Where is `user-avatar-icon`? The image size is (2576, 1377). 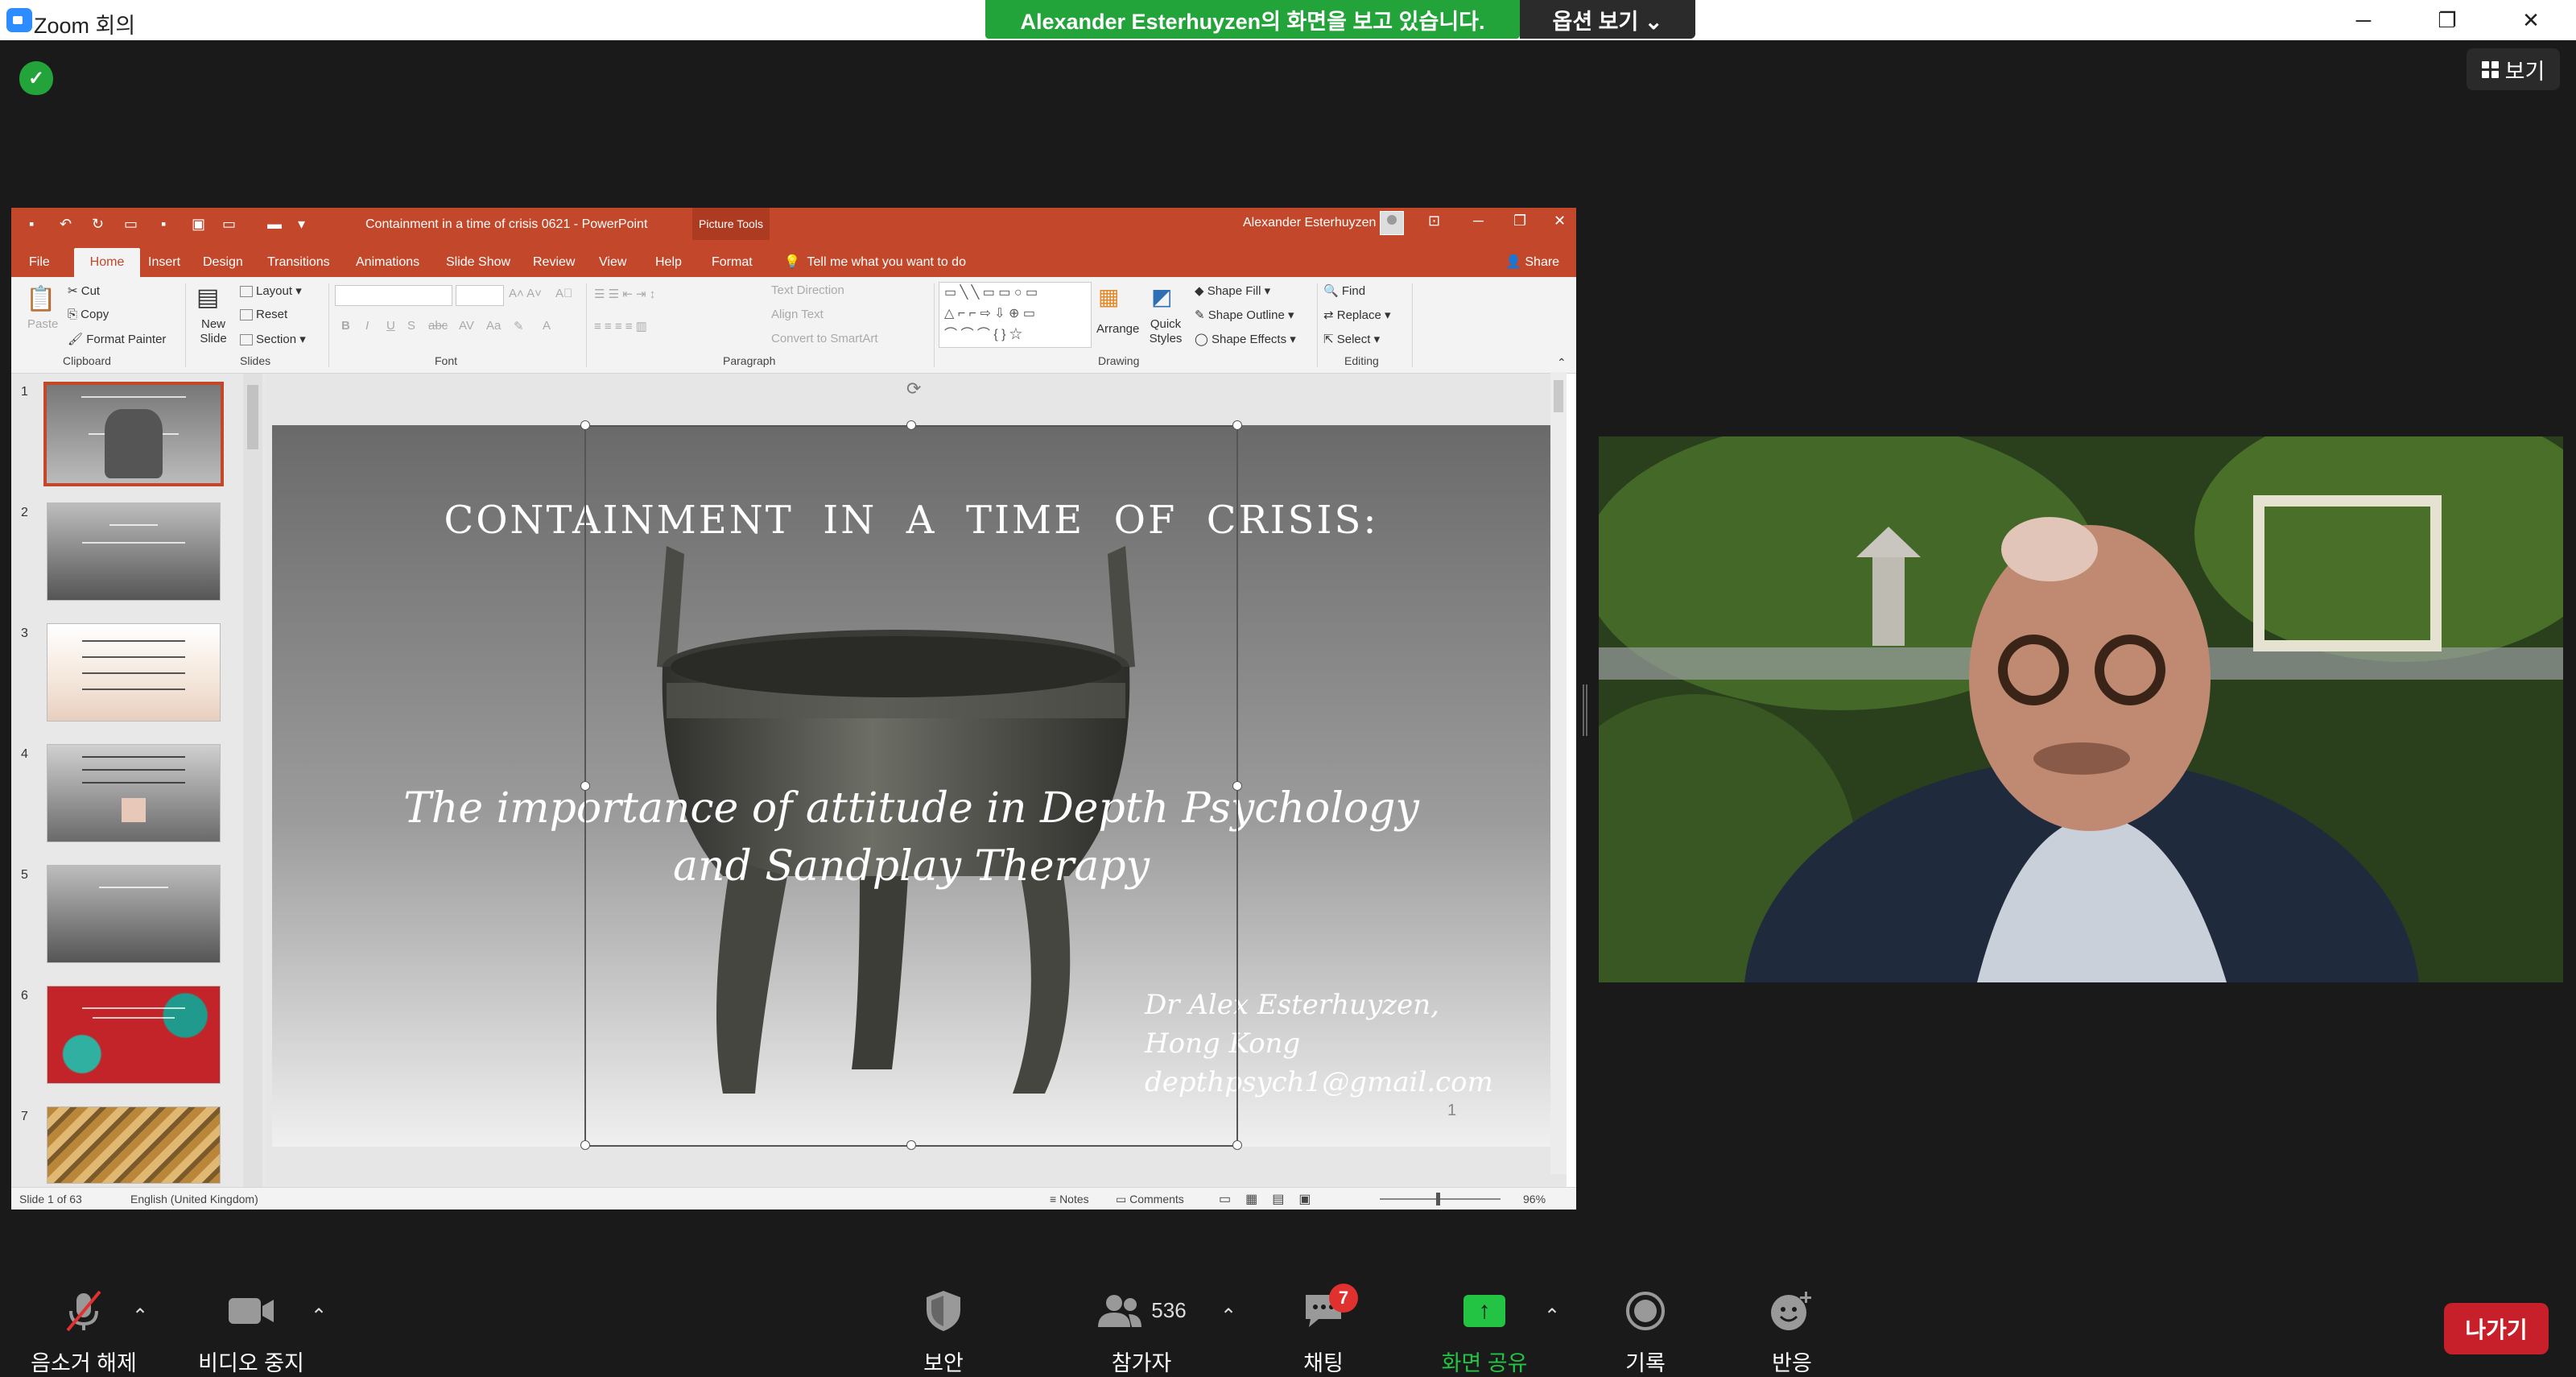 user-avatar-icon is located at coordinates (1392, 223).